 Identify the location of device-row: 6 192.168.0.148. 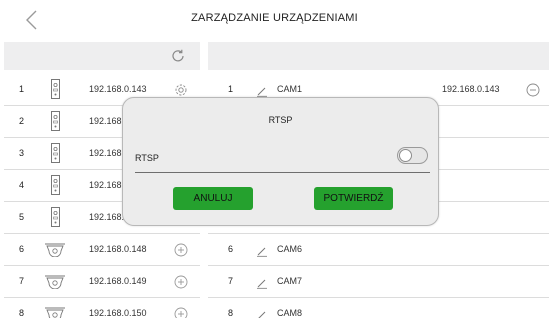
(102, 250).